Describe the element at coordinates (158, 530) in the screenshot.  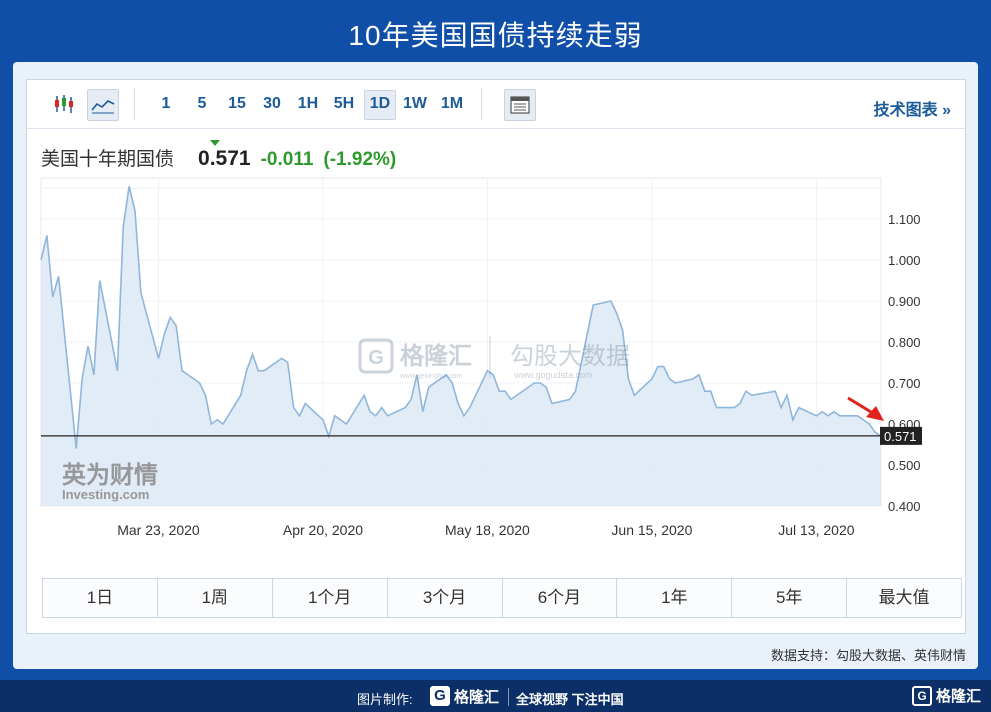
I see `x-tick-label: Mar 23, 2020` at that location.